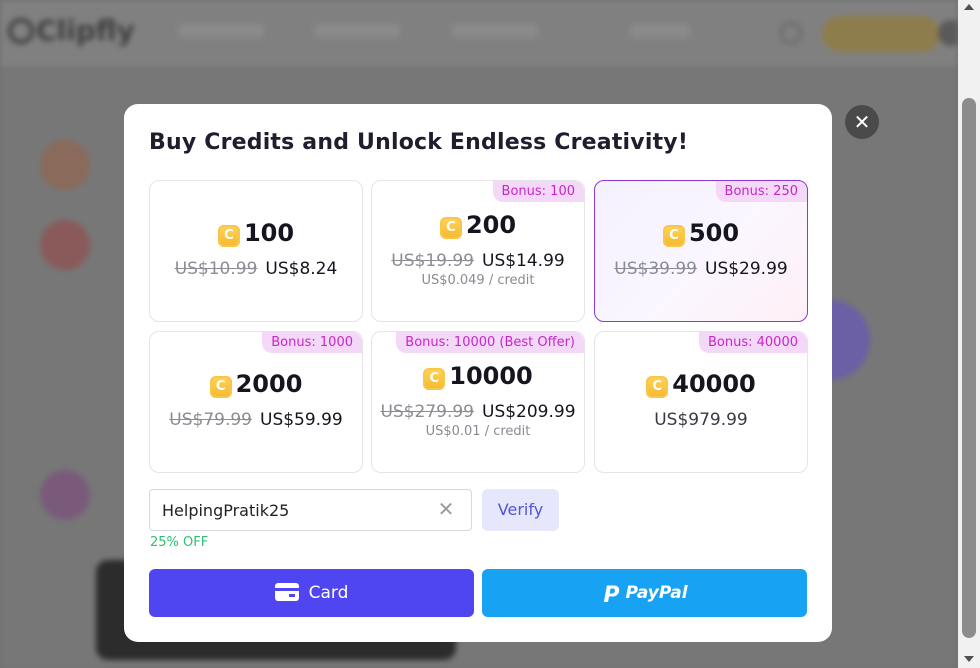 This screenshot has height=668, width=980. I want to click on original-price: US$39.99, so click(655, 269).